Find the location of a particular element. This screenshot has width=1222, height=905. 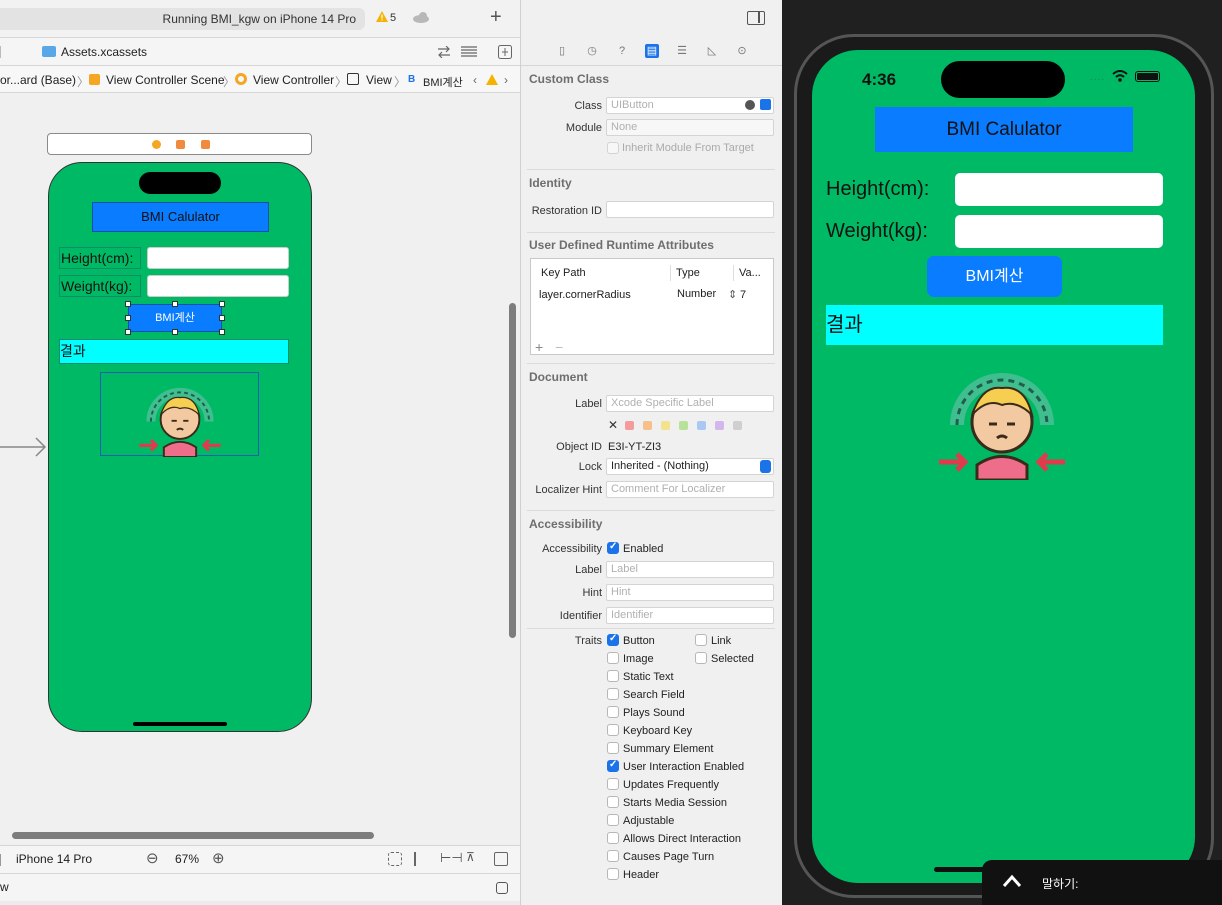

exit-icon is located at coordinates (205, 144).